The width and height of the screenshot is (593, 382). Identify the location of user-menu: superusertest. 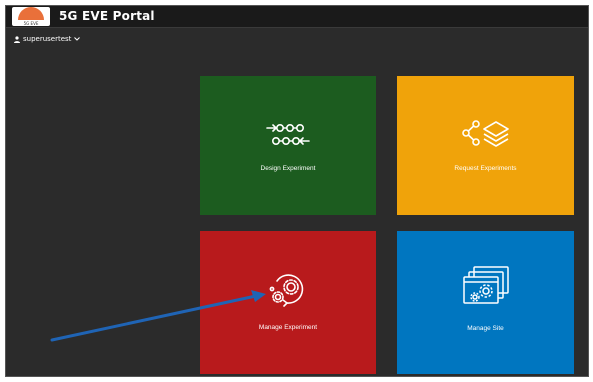
(47, 39).